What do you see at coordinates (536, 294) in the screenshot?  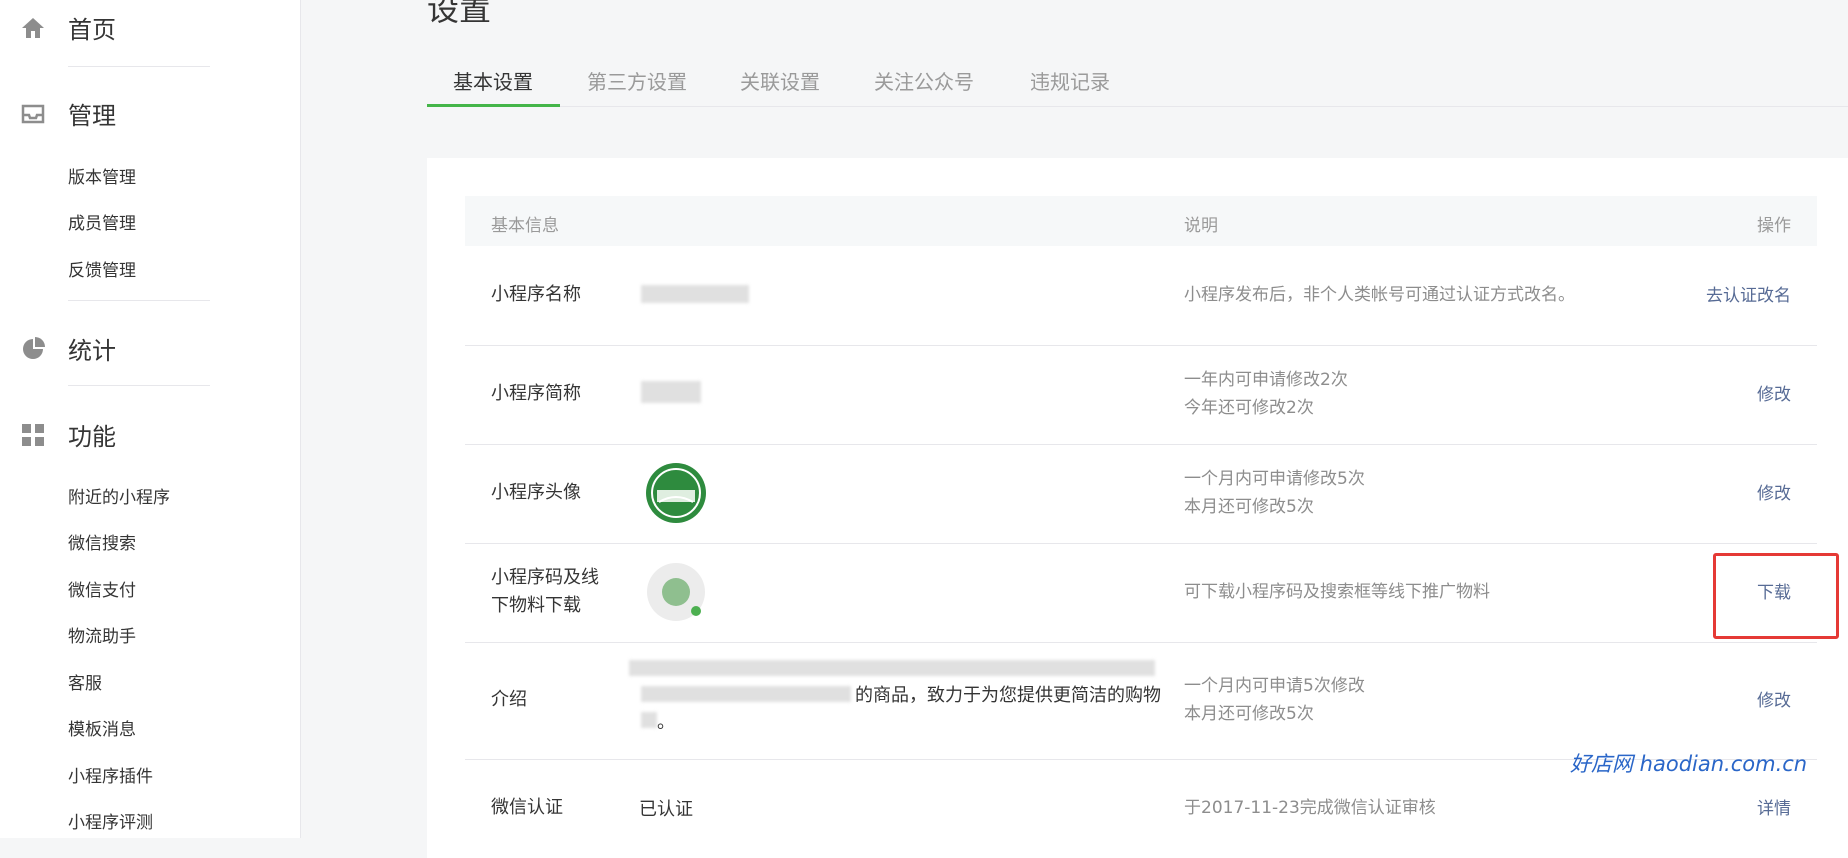 I see `row-label: 小程序名称` at bounding box center [536, 294].